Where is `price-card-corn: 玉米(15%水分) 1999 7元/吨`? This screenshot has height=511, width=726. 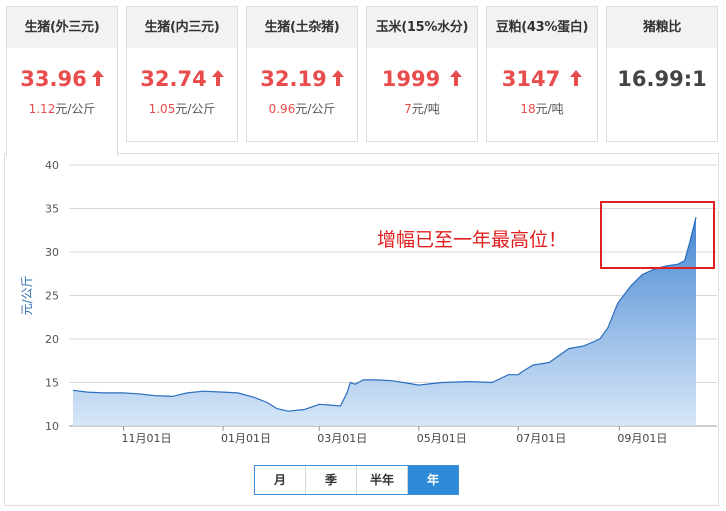 price-card-corn: 玉米(15%水分) 1999 7元/吨 is located at coordinates (422, 74).